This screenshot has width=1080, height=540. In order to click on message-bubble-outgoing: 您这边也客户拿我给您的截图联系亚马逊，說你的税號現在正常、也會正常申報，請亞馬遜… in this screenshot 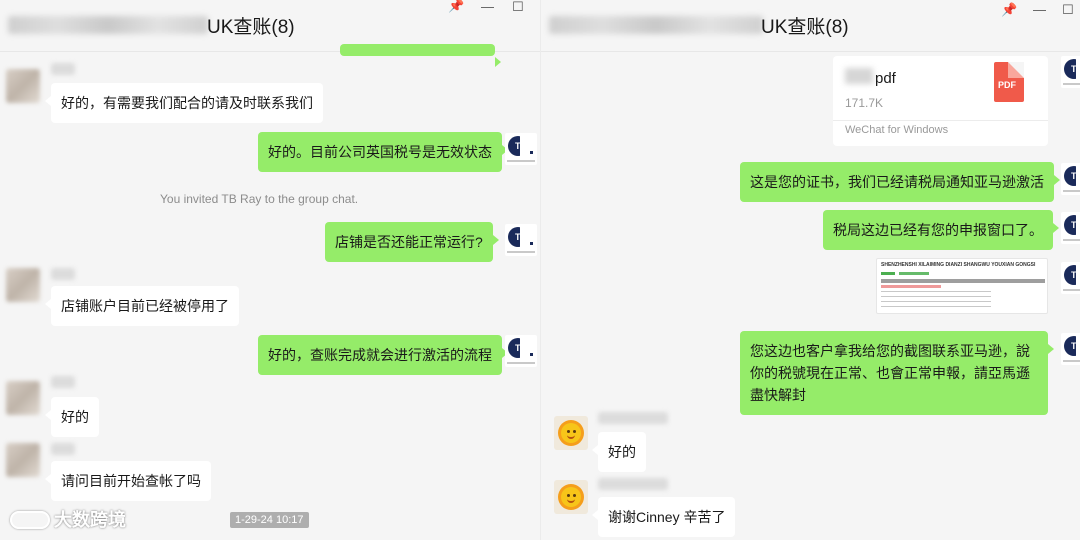, I will do `click(897, 373)`.